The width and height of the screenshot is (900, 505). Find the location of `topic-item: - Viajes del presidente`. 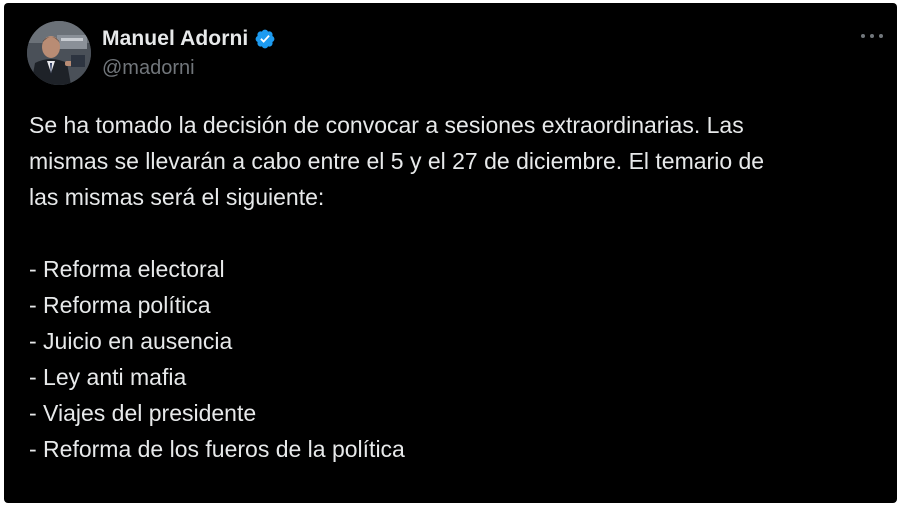

topic-item: - Viajes del presidente is located at coordinates (143, 413).